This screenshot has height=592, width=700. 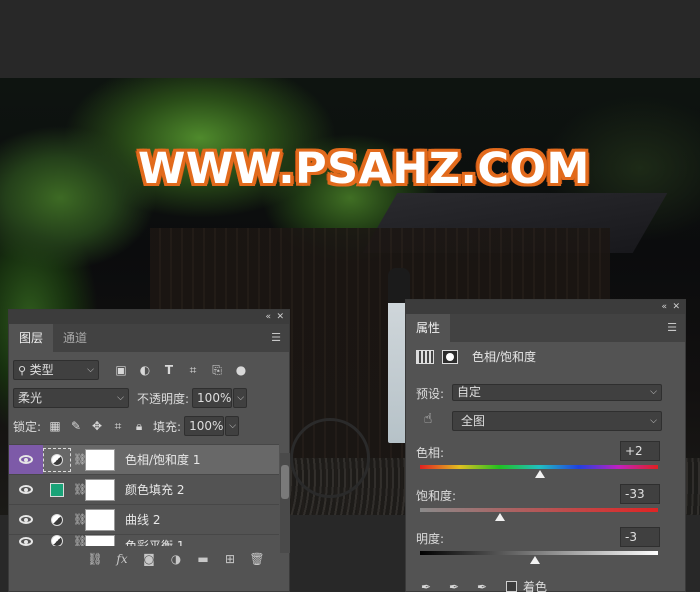 What do you see at coordinates (499, 517) in the screenshot?
I see `saturation-slider-thumb` at bounding box center [499, 517].